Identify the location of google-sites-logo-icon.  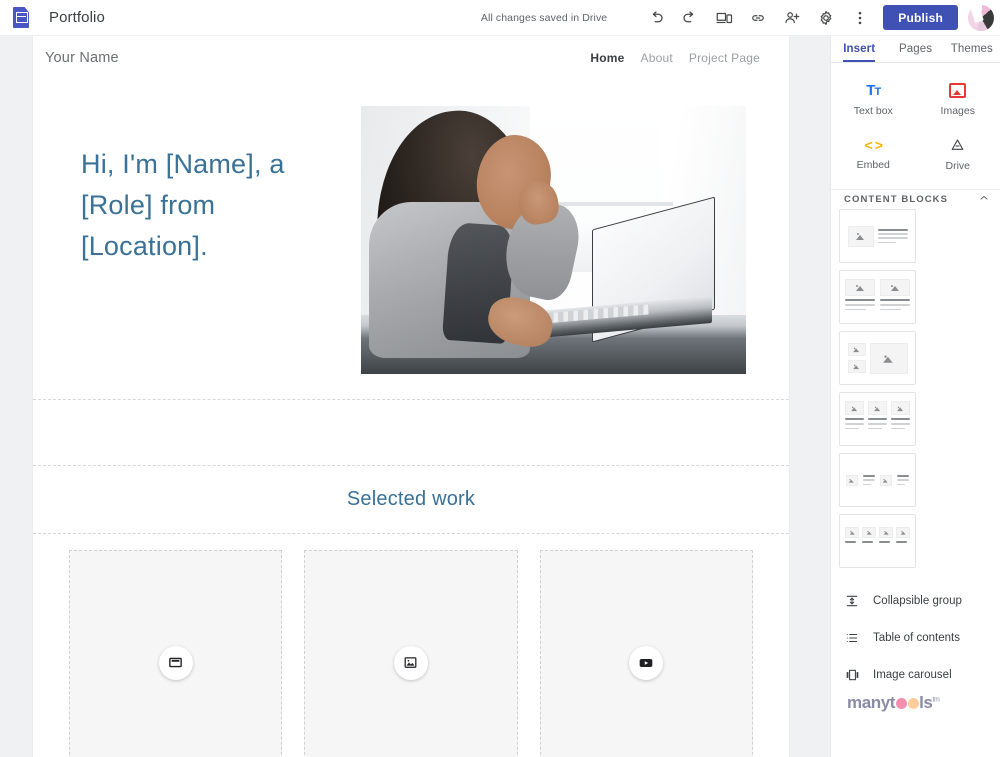
(21, 17).